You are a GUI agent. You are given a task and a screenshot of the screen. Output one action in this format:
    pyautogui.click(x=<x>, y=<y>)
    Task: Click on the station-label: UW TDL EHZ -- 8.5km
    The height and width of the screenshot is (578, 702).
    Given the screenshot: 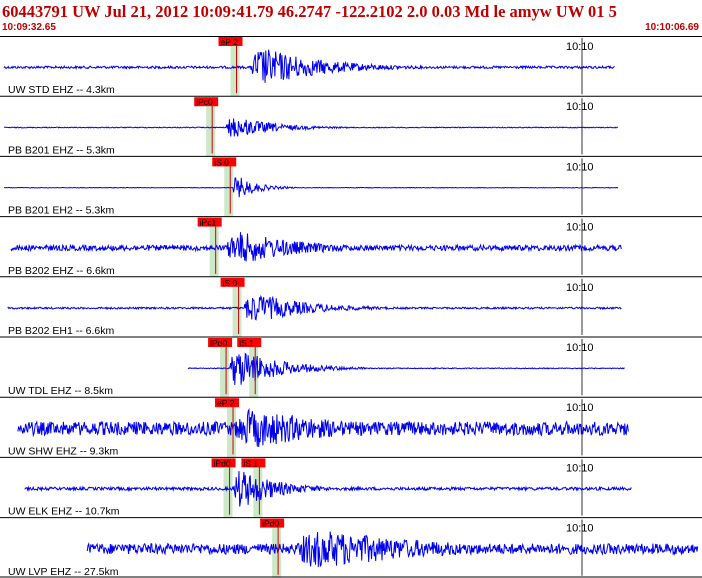 What is the action you would take?
    pyautogui.click(x=60, y=391)
    